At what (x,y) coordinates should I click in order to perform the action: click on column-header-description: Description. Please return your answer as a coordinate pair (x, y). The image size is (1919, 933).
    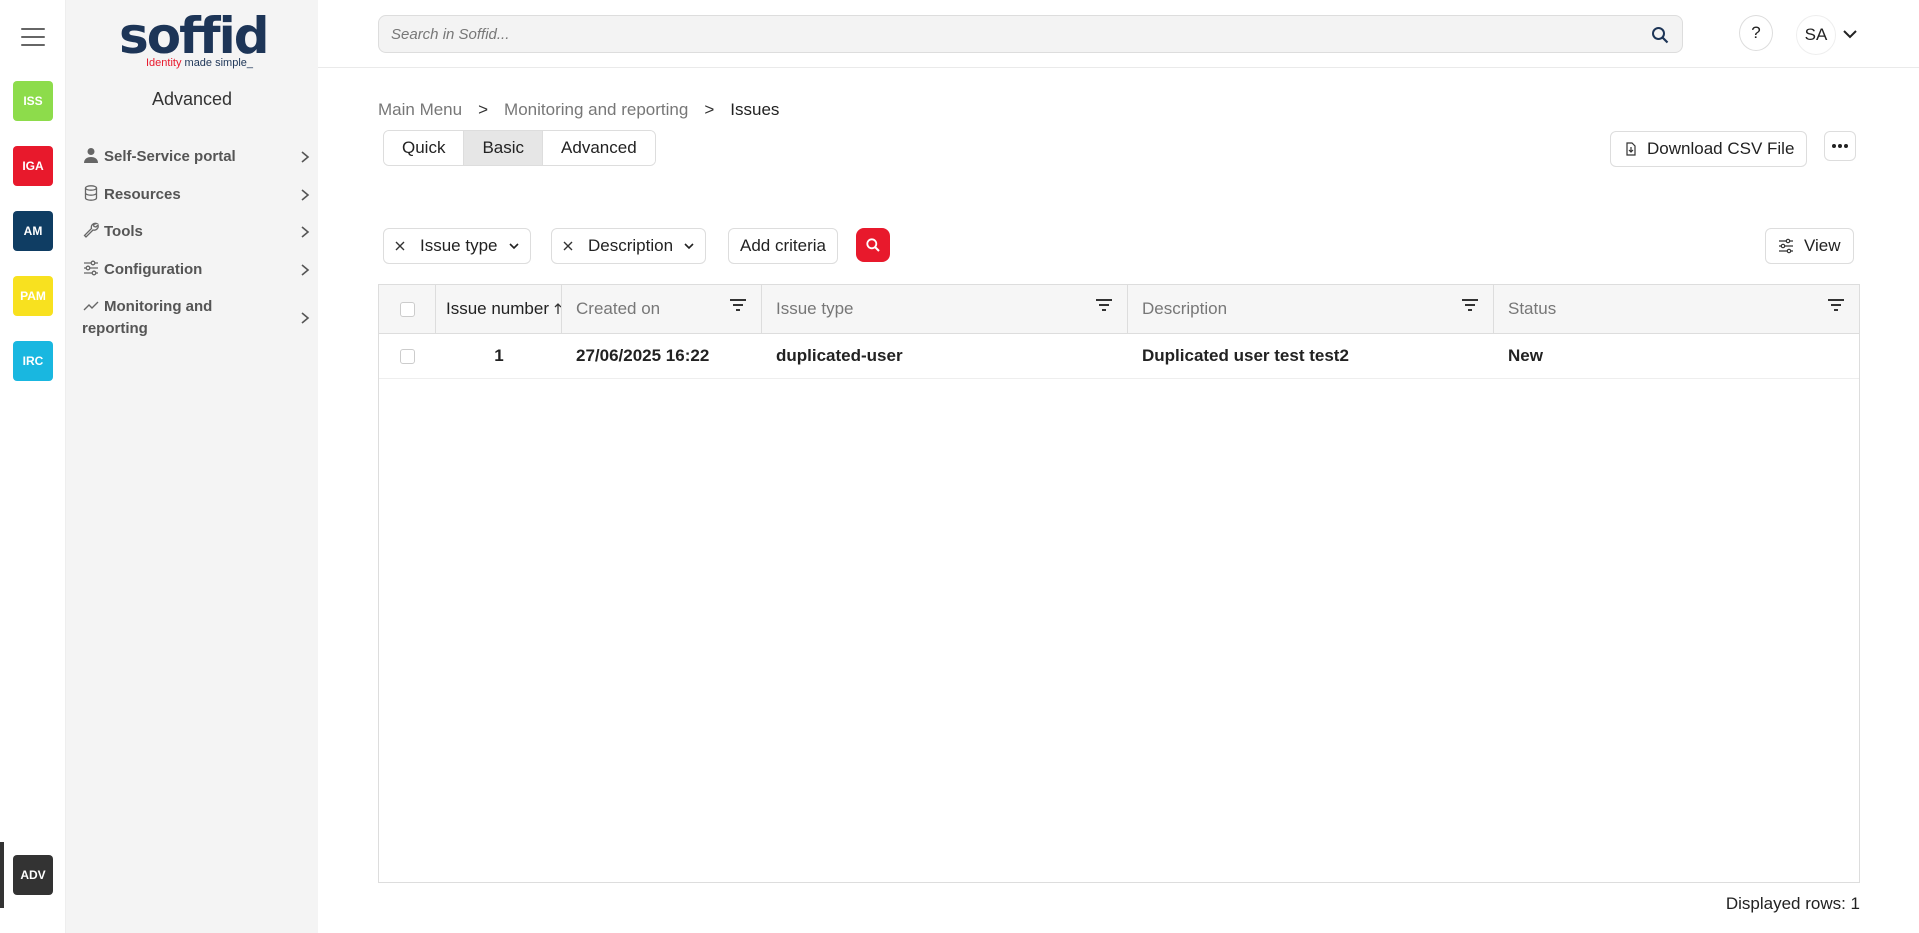
    Looking at the image, I should click on (1311, 309).